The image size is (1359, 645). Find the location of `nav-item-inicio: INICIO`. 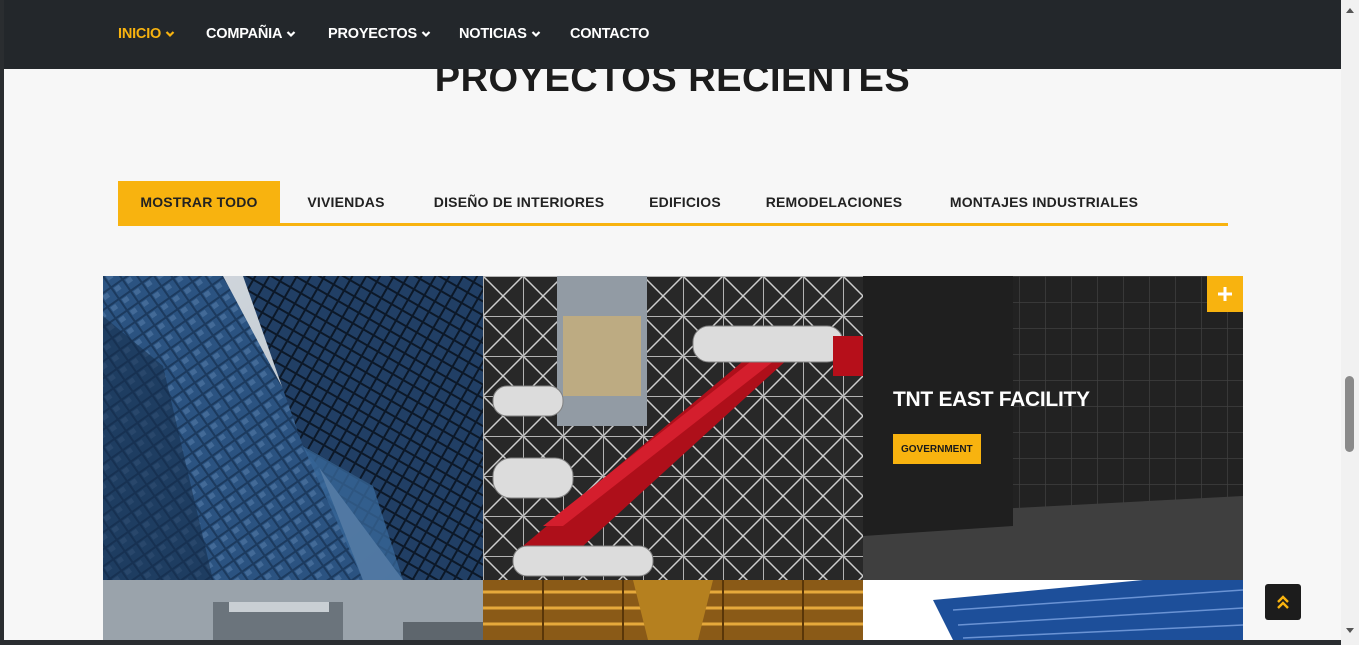

nav-item-inicio: INICIO is located at coordinates (146, 34).